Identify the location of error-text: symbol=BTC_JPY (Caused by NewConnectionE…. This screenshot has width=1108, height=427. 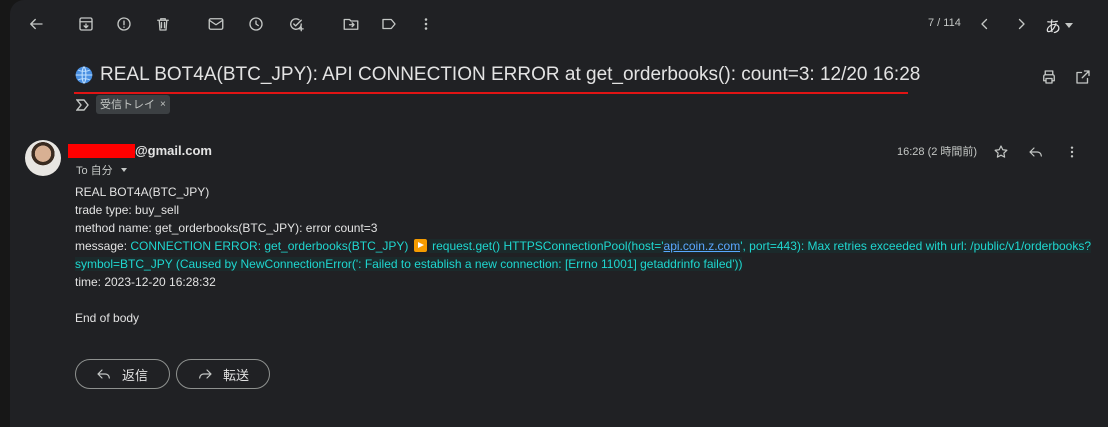
(409, 264).